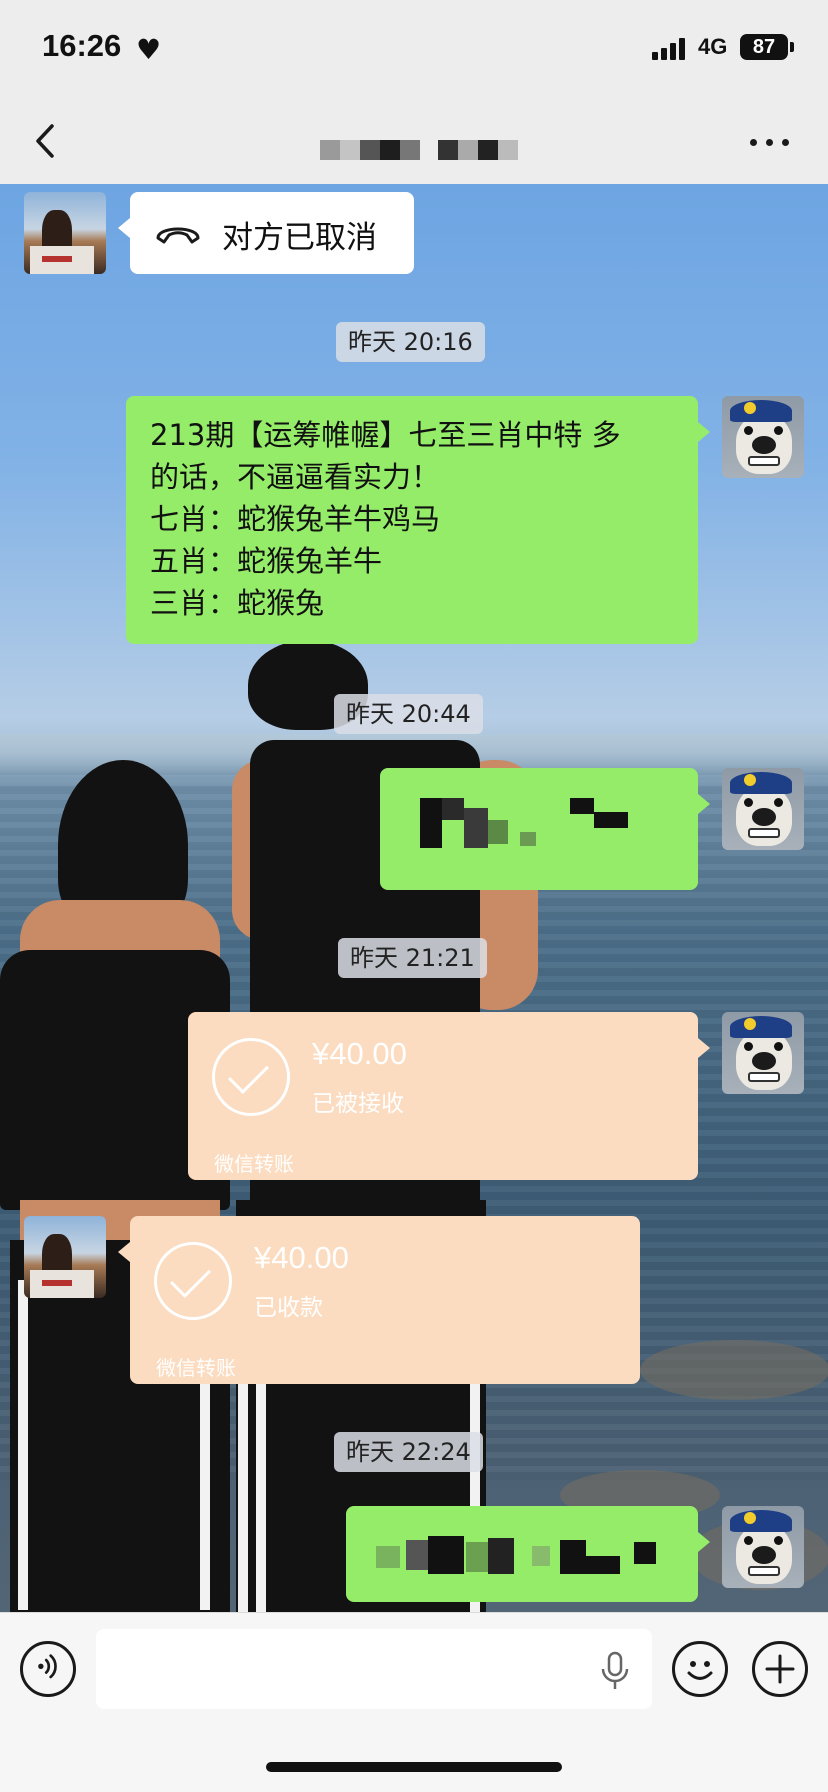 The width and height of the screenshot is (828, 1792). I want to click on message-line: 213期【运筹帷幄】七至三肖中特 多, so click(385, 435).